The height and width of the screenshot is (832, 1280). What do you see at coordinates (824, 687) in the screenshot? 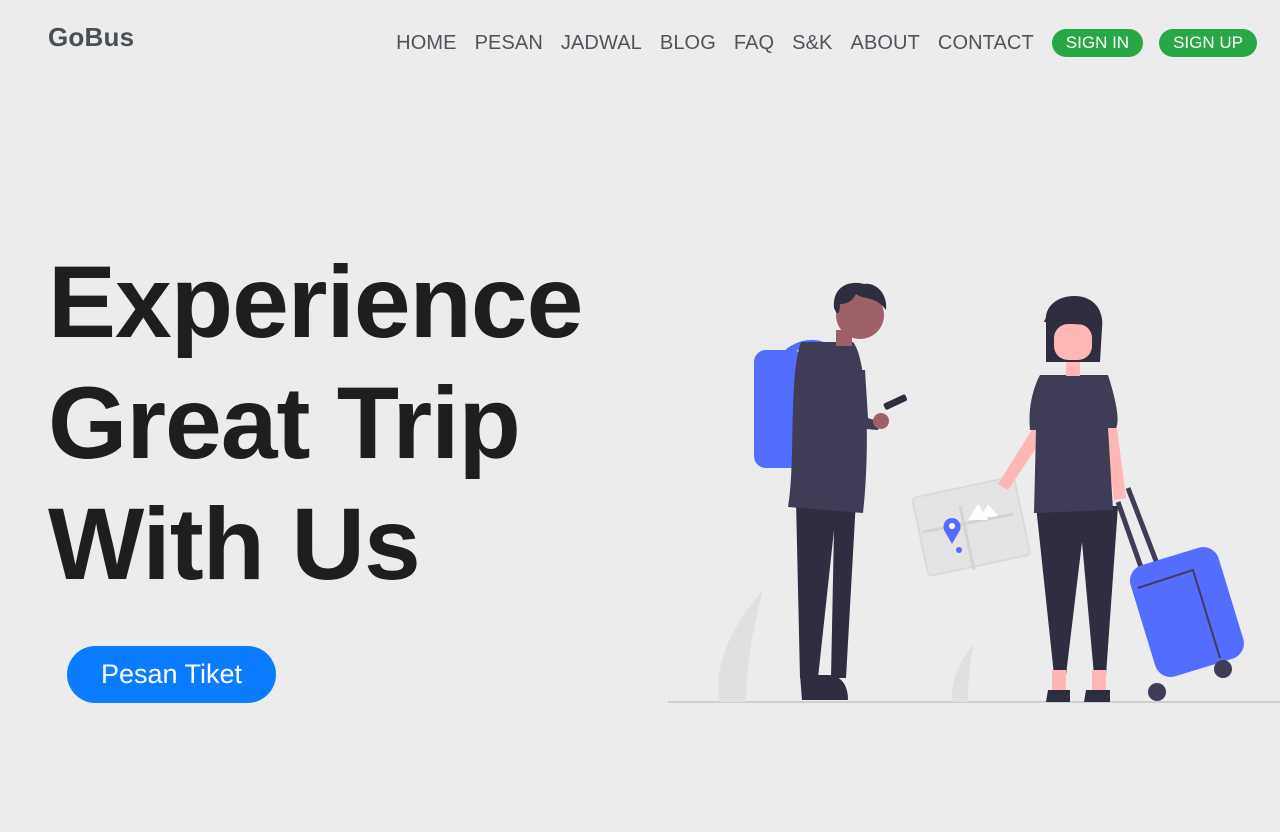
I see `man-shoe` at bounding box center [824, 687].